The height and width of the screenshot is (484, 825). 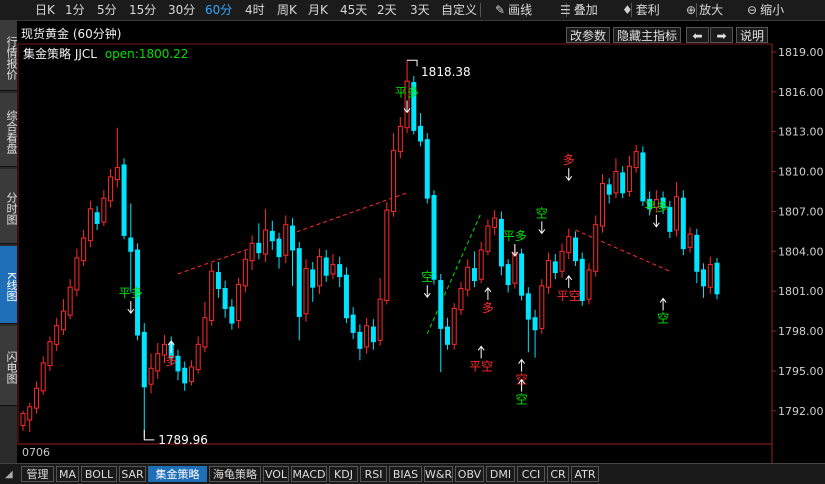 What do you see at coordinates (373, 474) in the screenshot?
I see `indicator-tab-9: RSI` at bounding box center [373, 474].